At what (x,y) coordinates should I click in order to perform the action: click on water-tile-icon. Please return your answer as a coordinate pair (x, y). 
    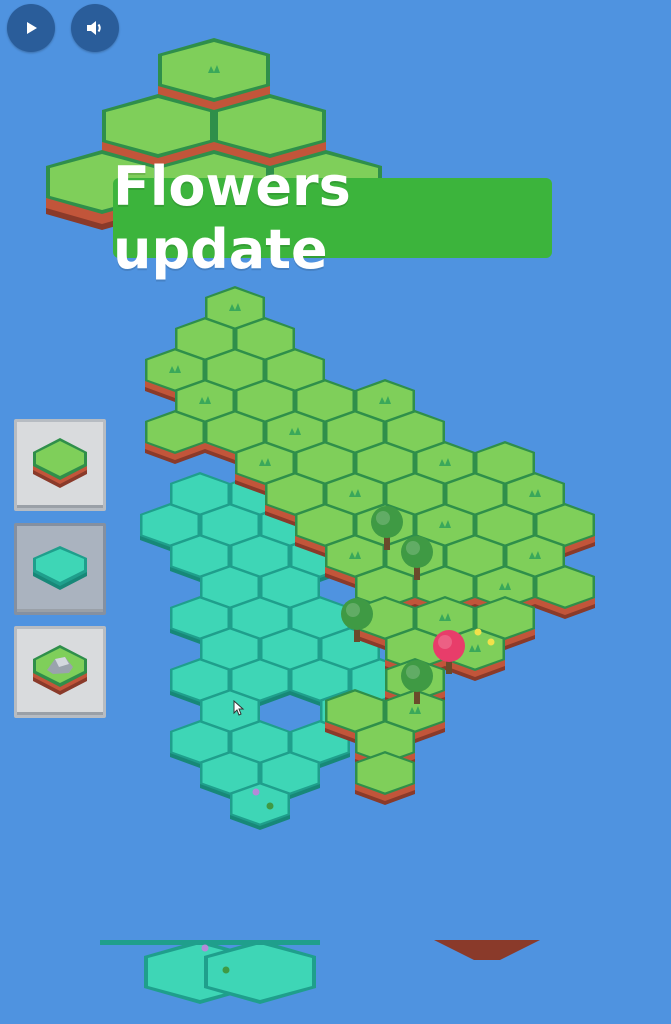
    Looking at the image, I should click on (60, 568).